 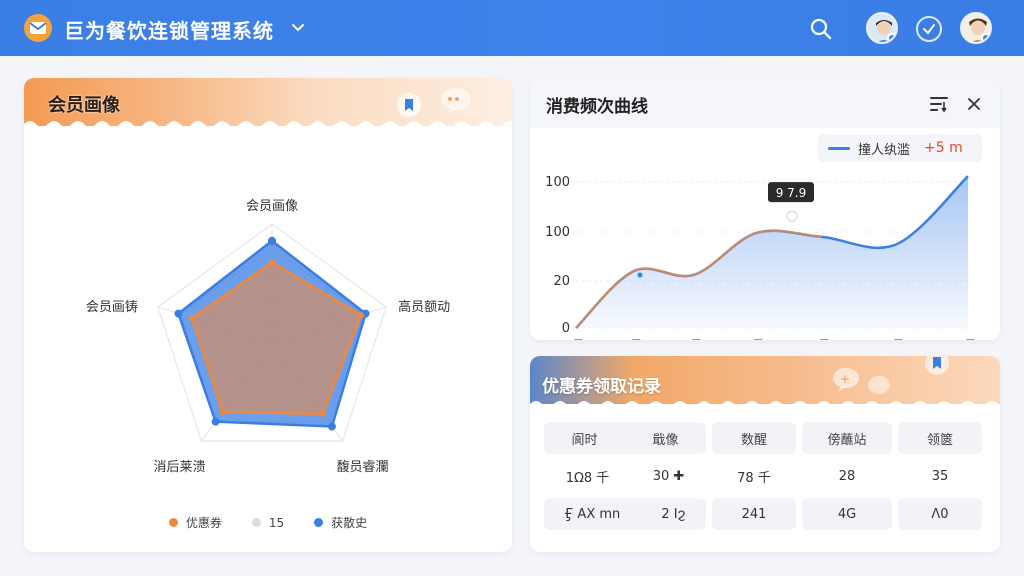 What do you see at coordinates (640, 275) in the screenshot?
I see `data-point-marker` at bounding box center [640, 275].